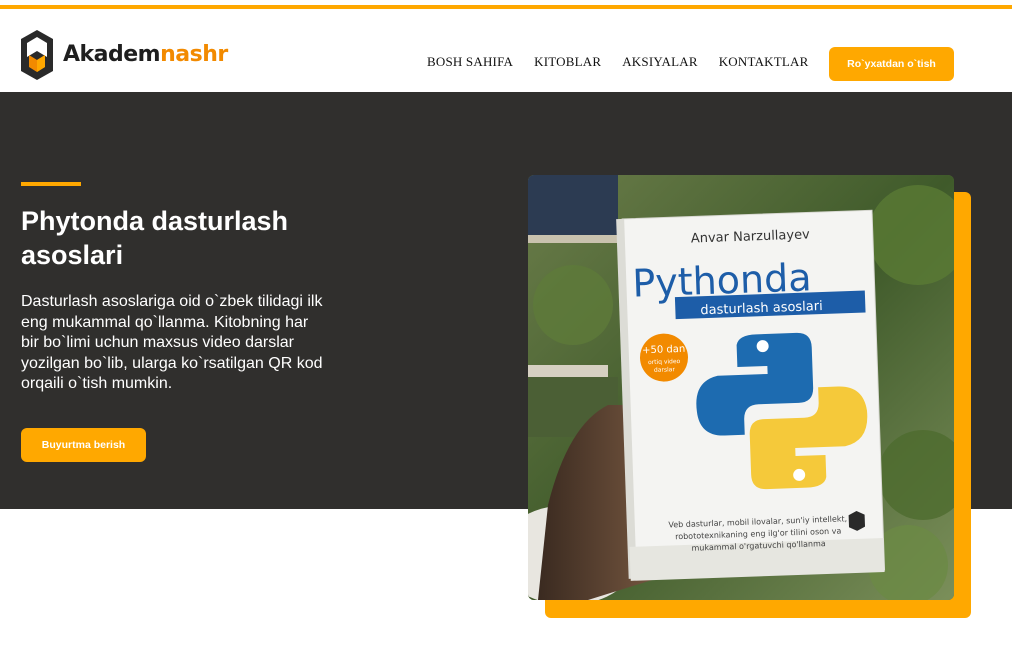 Image resolution: width=1012 pixels, height=646 pixels. I want to click on order-button: Buyurtma berish, so click(83, 445).